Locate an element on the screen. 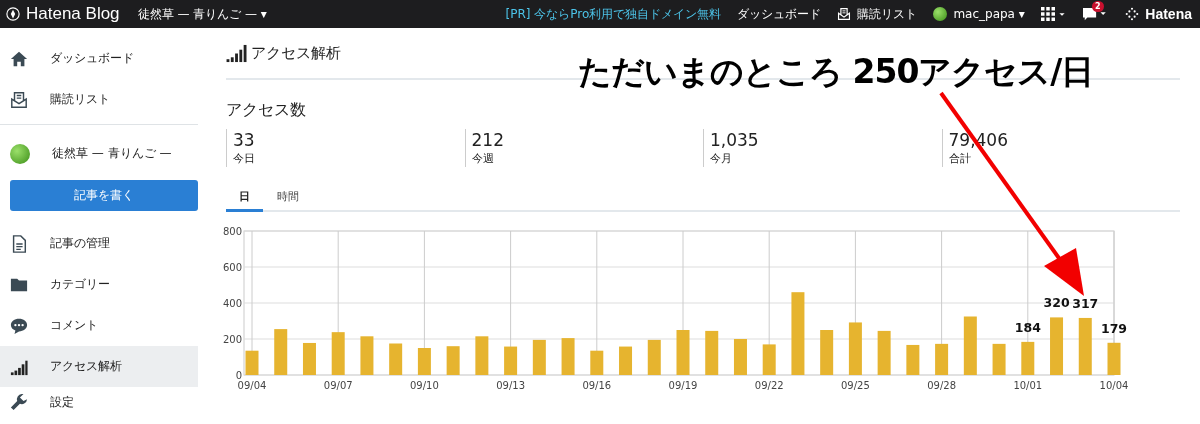  stat-label: 今日 is located at coordinates (244, 158).